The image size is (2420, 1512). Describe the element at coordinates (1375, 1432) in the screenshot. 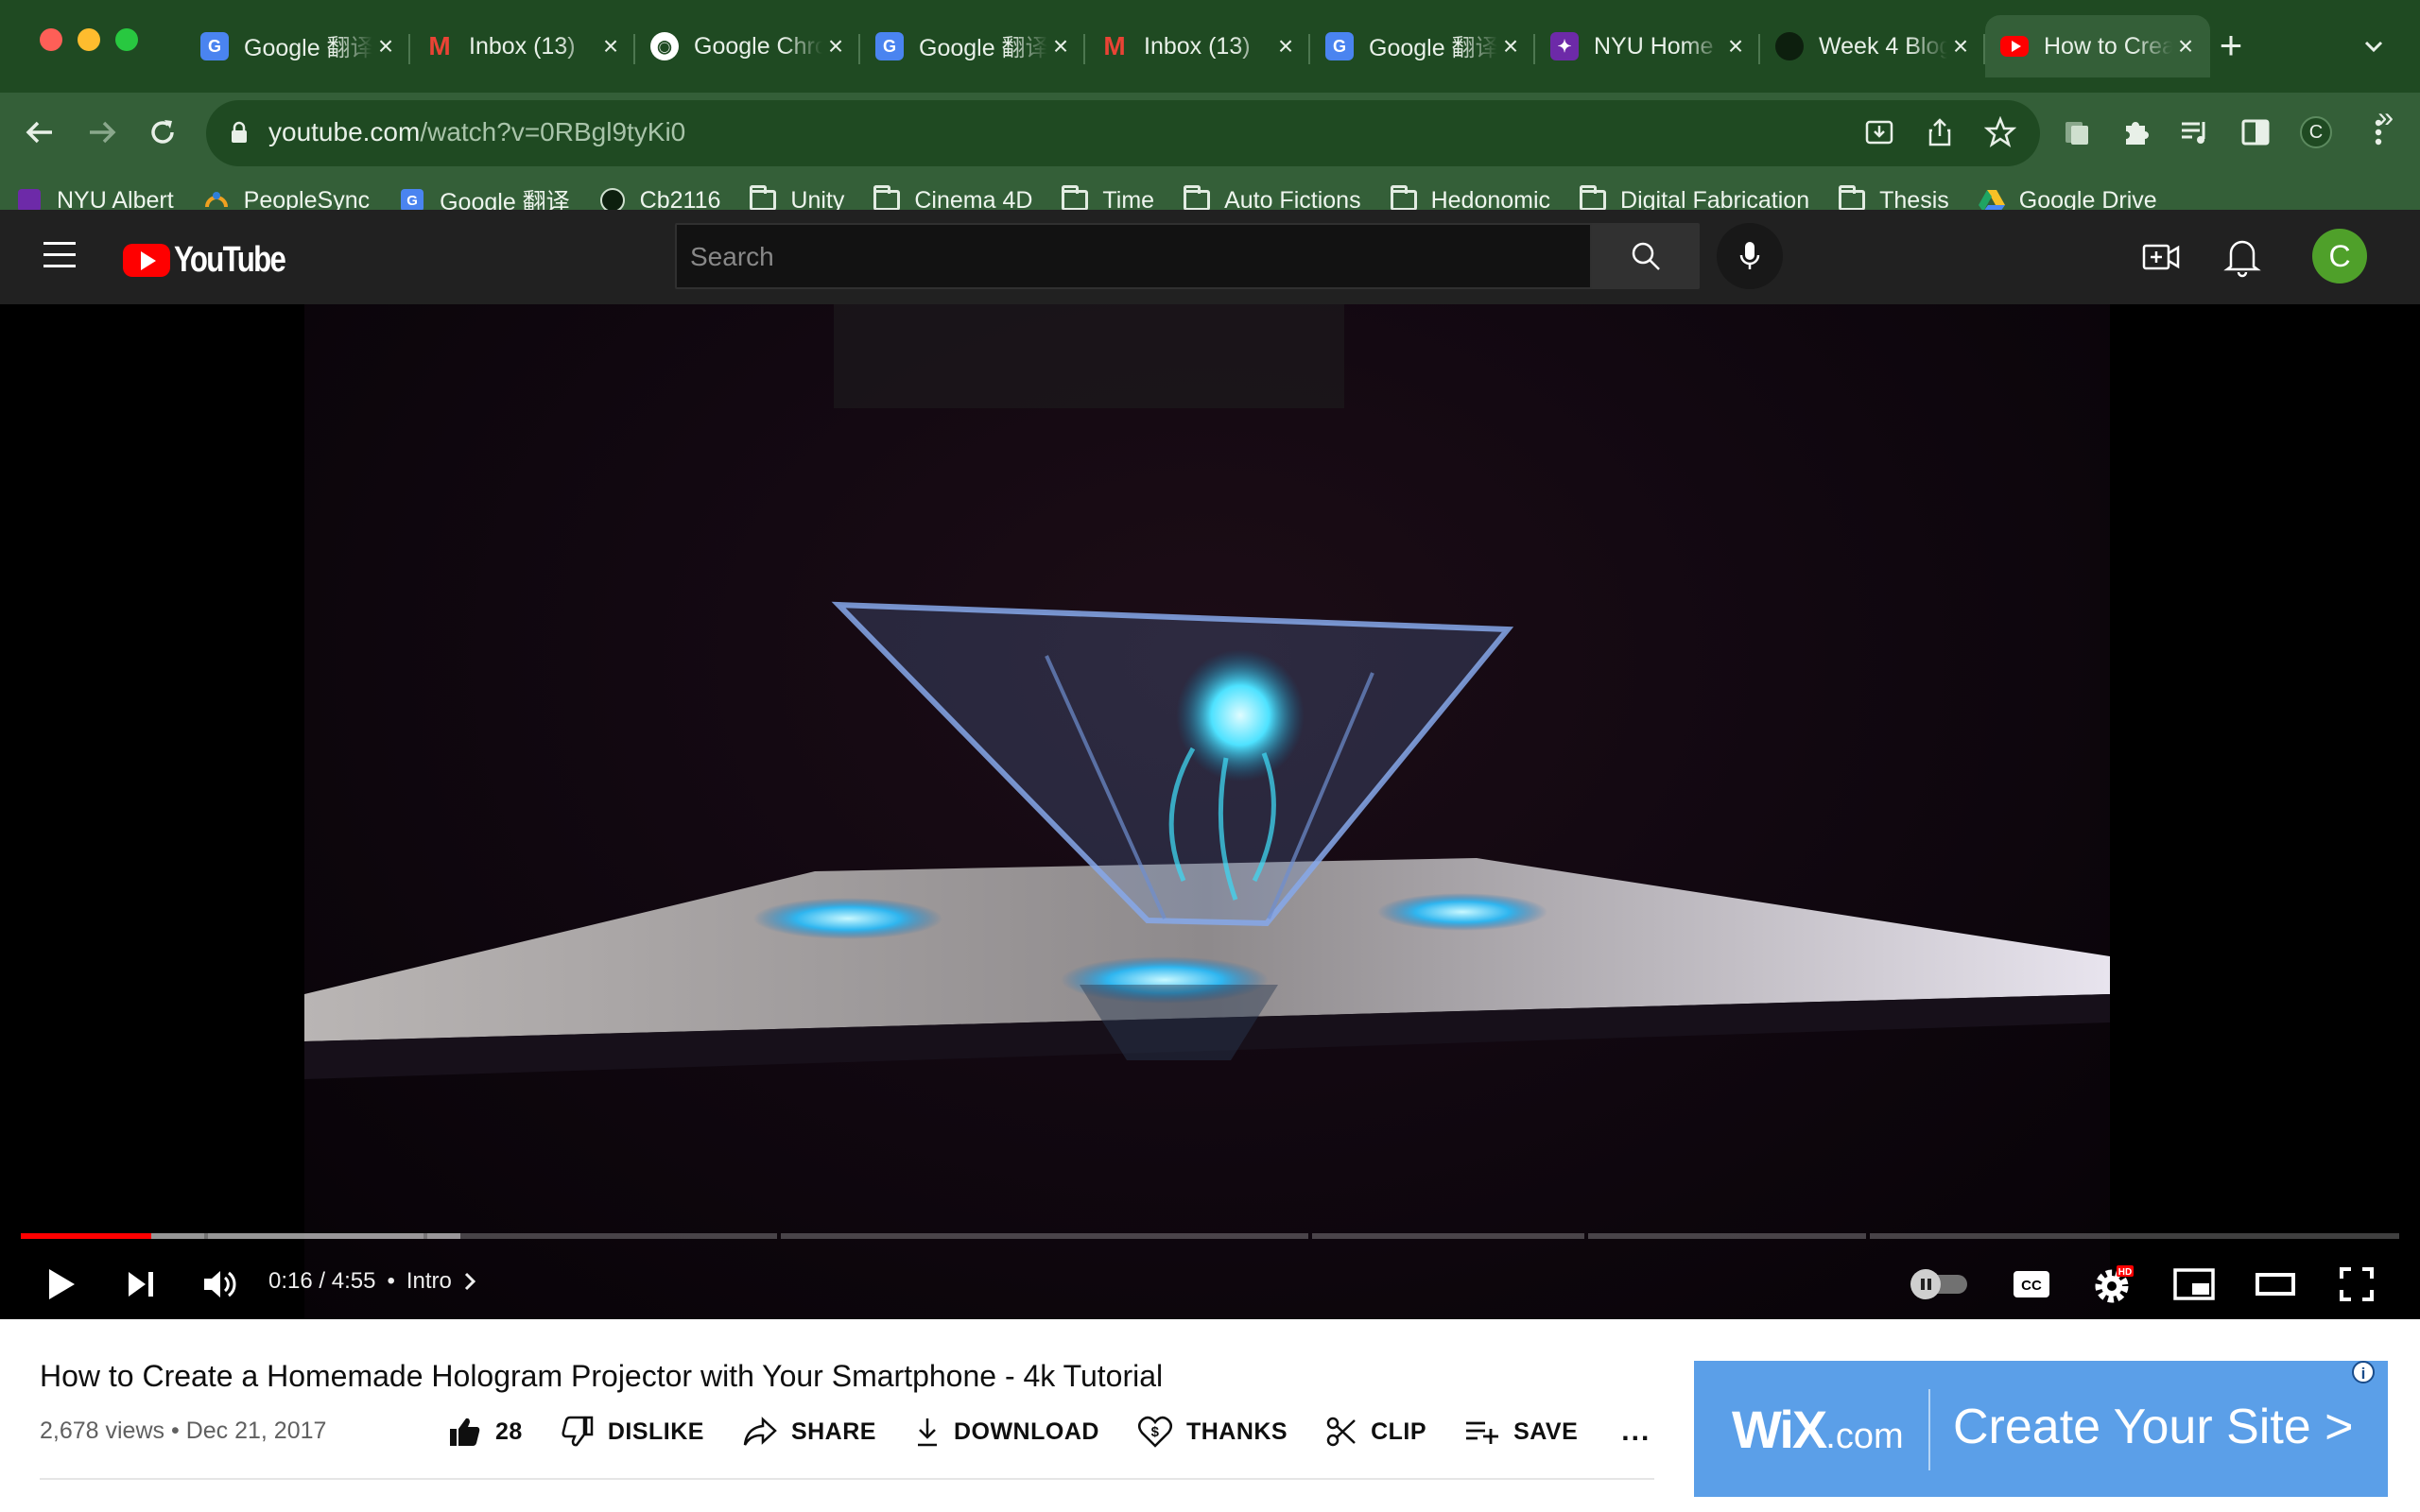

I see `clip-button: CLIP` at that location.